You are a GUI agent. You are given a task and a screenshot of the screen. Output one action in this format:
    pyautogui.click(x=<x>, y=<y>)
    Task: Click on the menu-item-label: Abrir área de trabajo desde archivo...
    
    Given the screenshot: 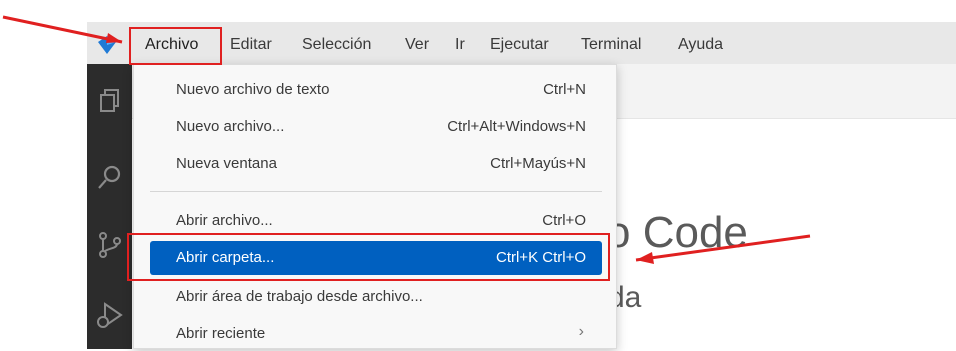 What is the action you would take?
    pyautogui.click(x=299, y=296)
    